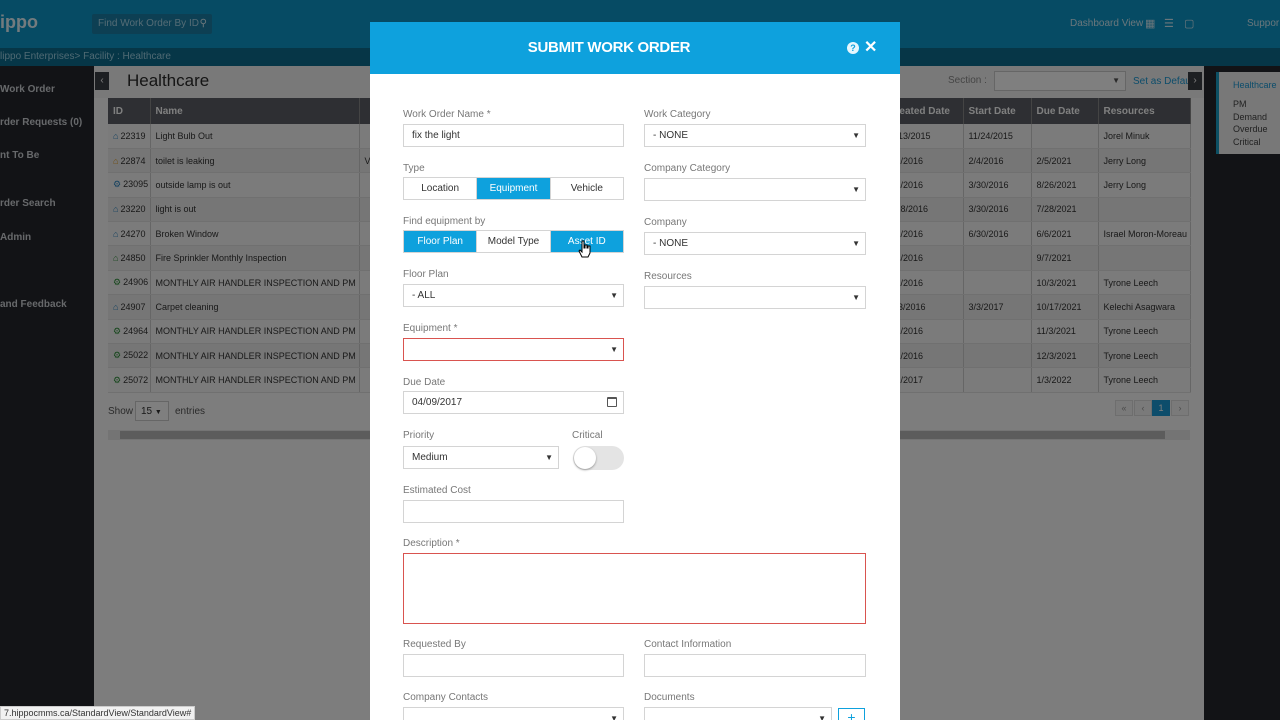 The image size is (1280, 720). I want to click on priority-label: Priority, so click(419, 435).